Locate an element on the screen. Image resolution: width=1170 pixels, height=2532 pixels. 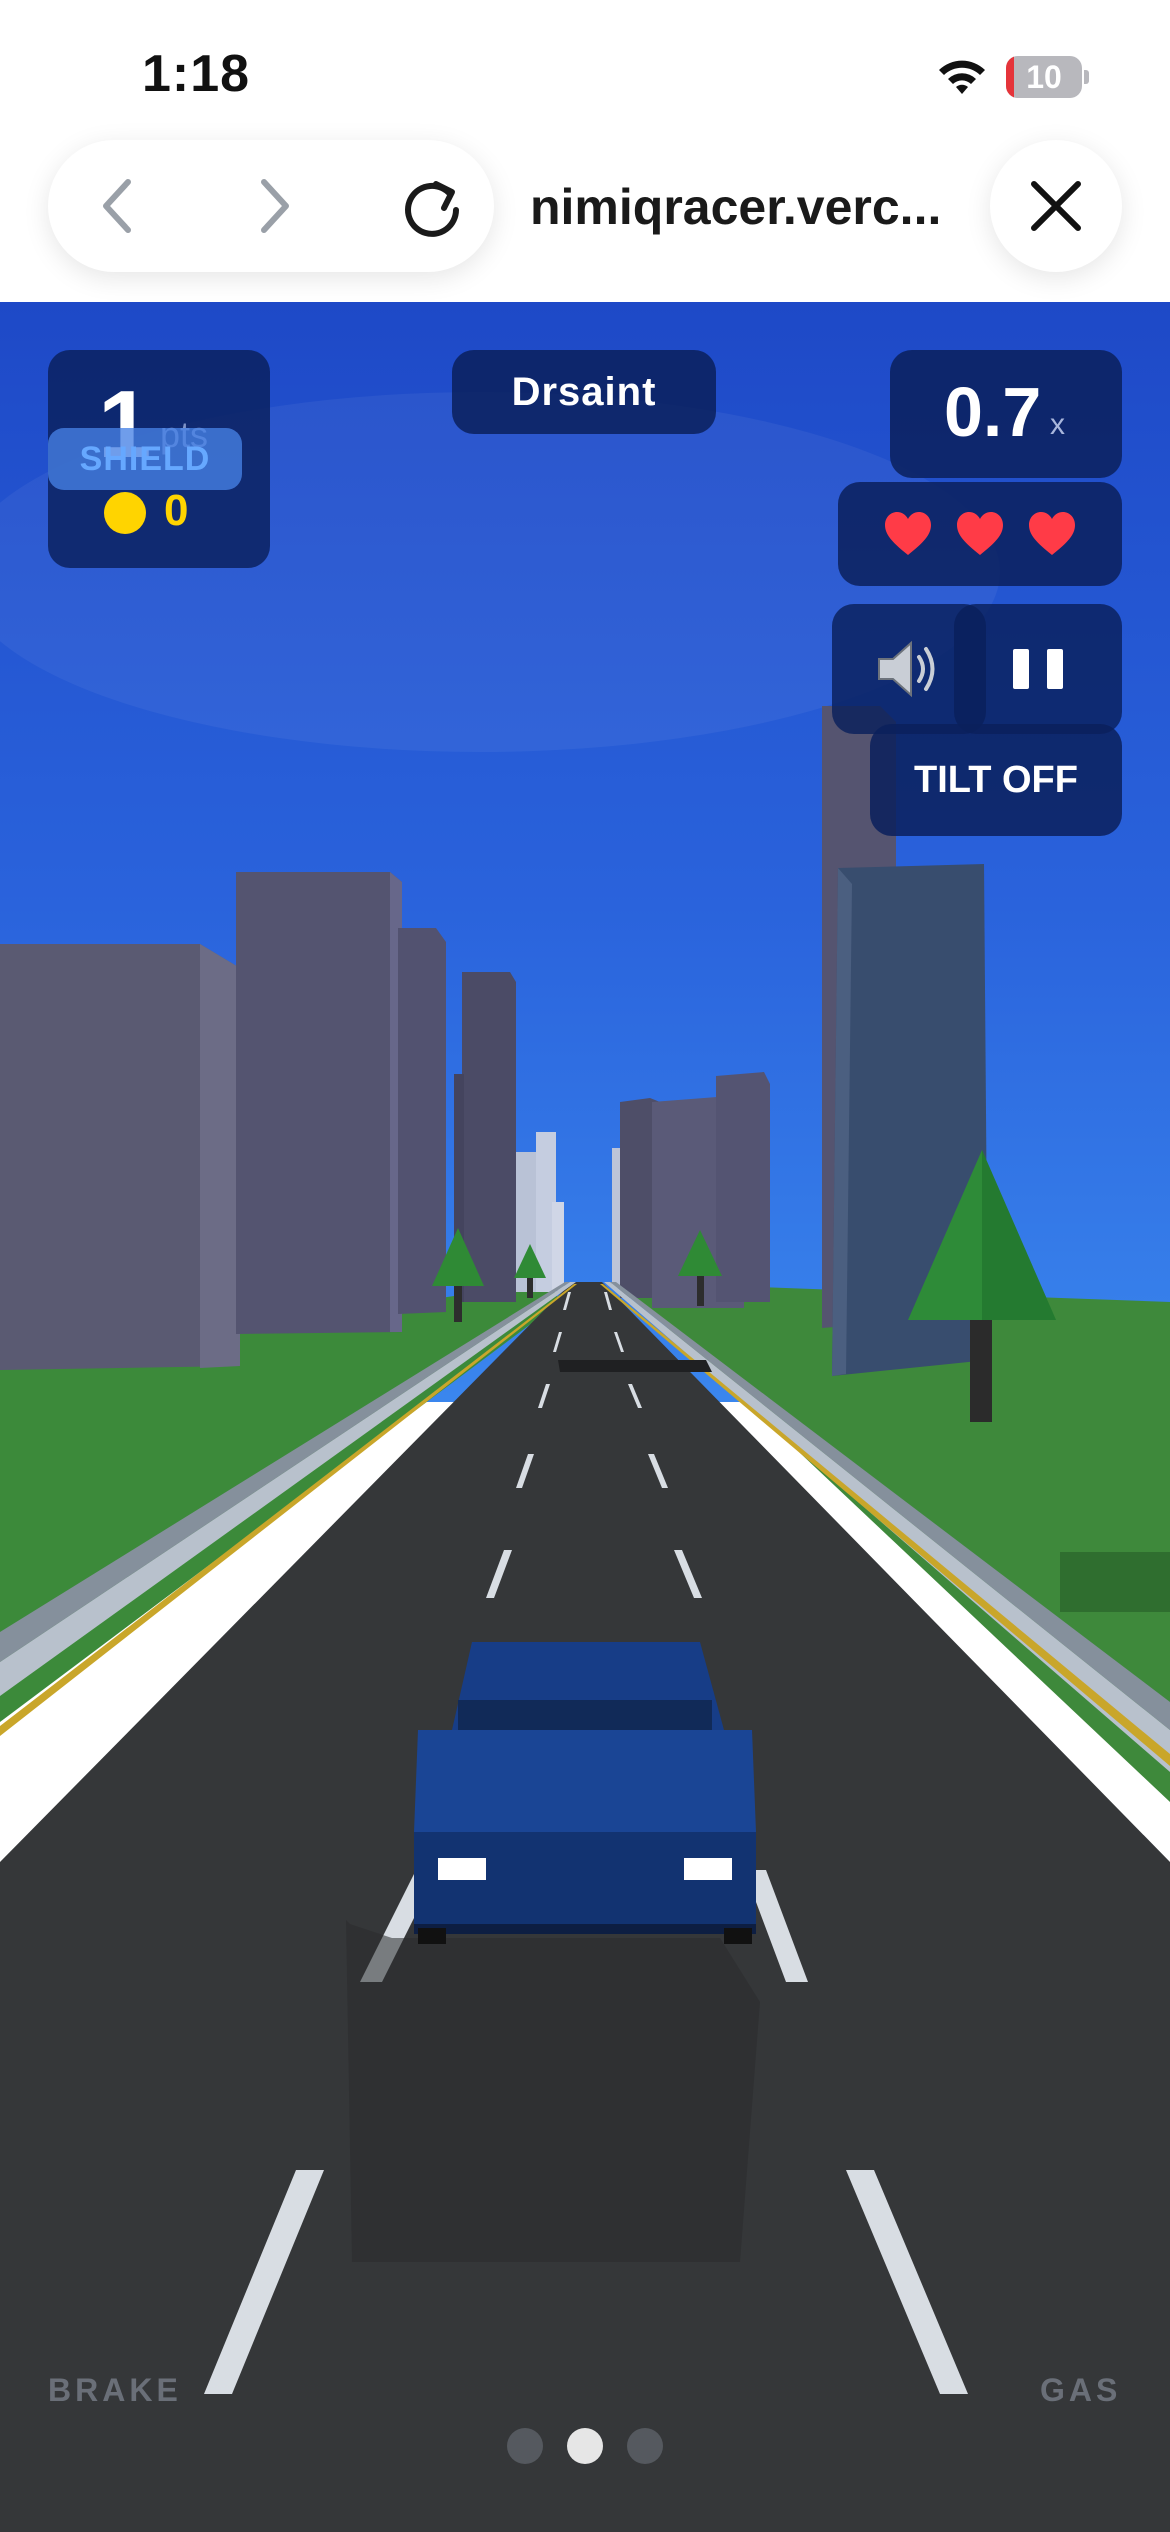
lives-panel is located at coordinates (980, 534).